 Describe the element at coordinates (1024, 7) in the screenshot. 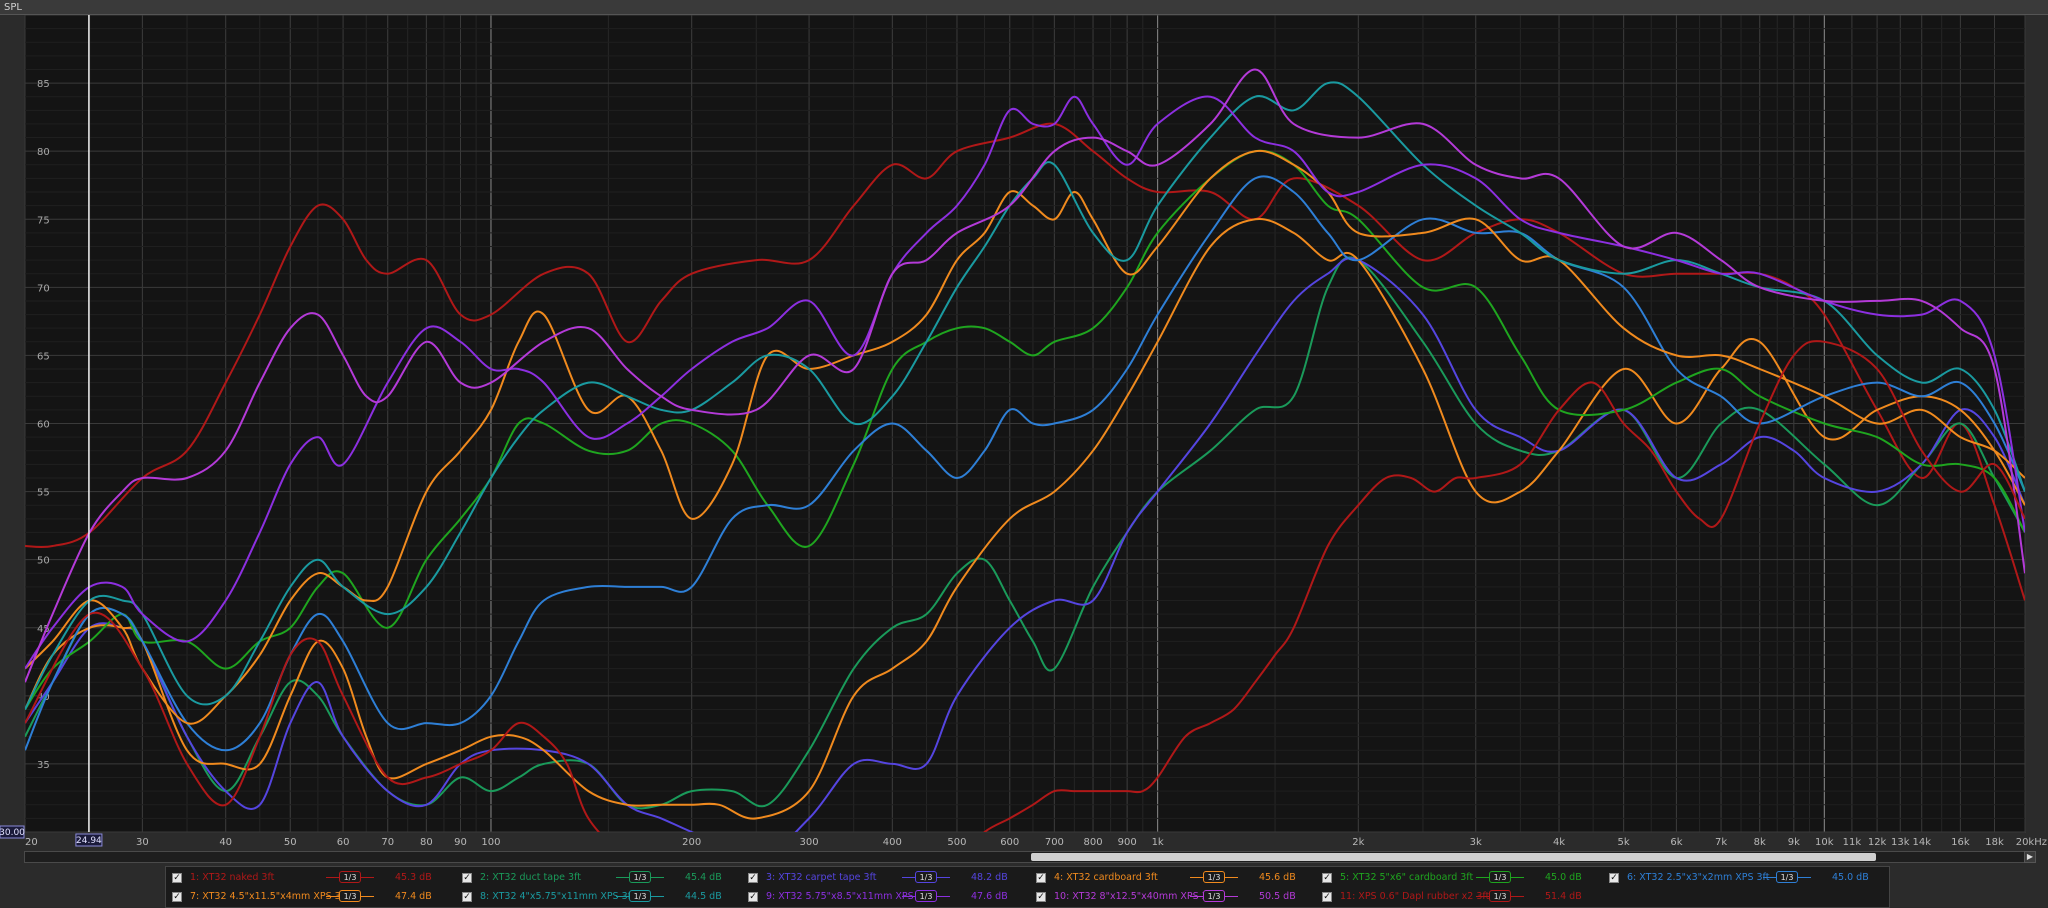

I see `window-title: SPL` at that location.